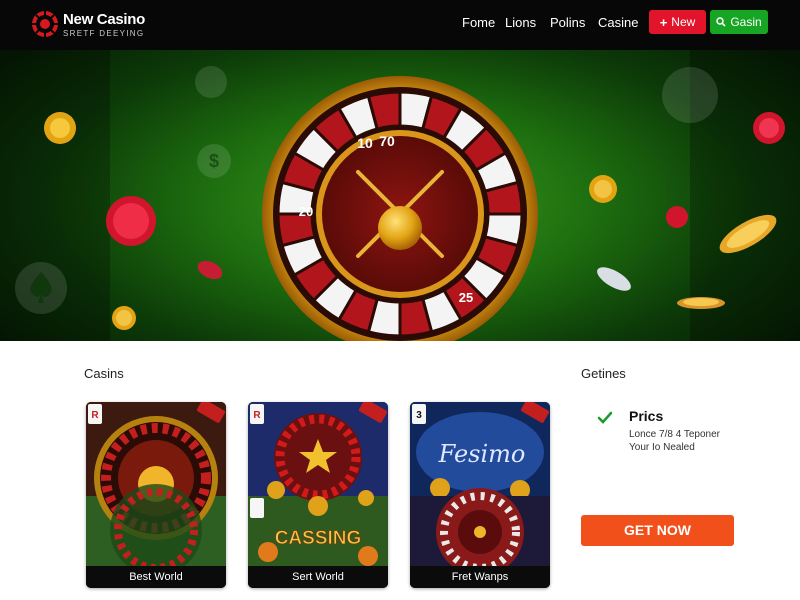 The width and height of the screenshot is (800, 600). Describe the element at coordinates (721, 22) in the screenshot. I see `search-icon` at that location.